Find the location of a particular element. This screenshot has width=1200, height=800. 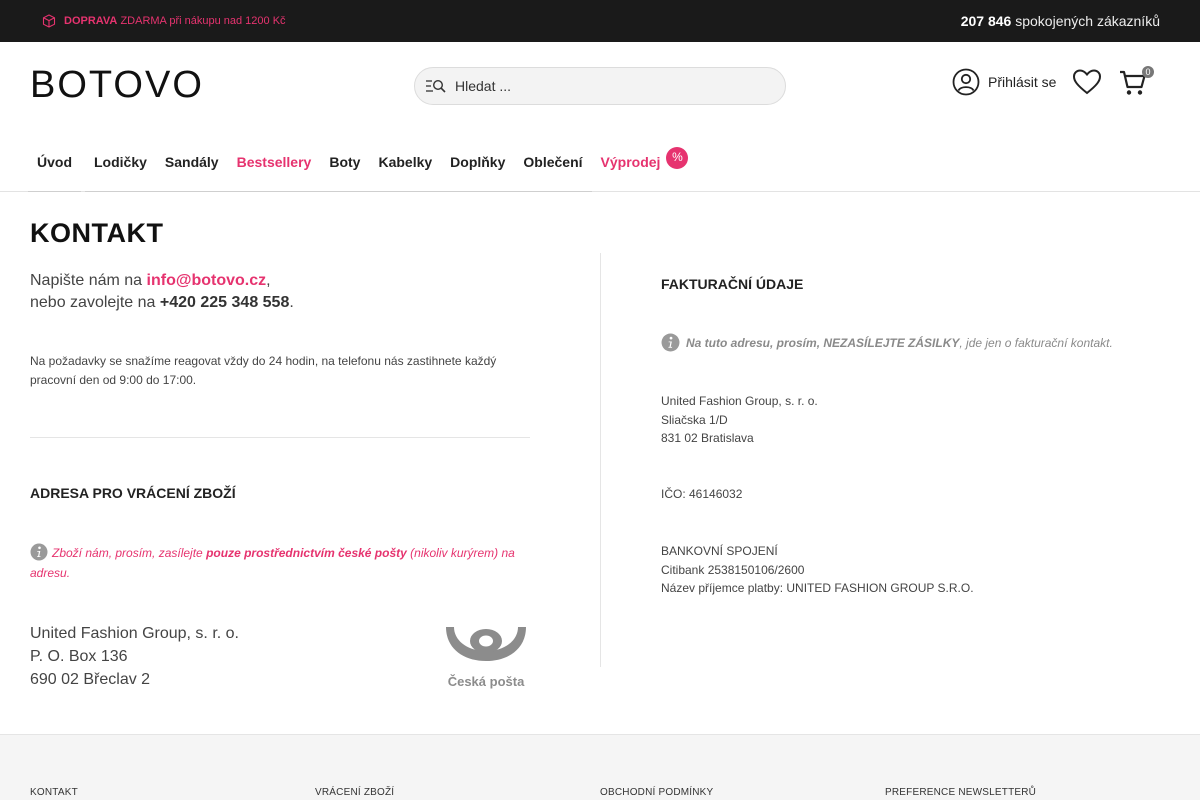

nav-item-obleceni: Oblečení is located at coordinates (553, 167).